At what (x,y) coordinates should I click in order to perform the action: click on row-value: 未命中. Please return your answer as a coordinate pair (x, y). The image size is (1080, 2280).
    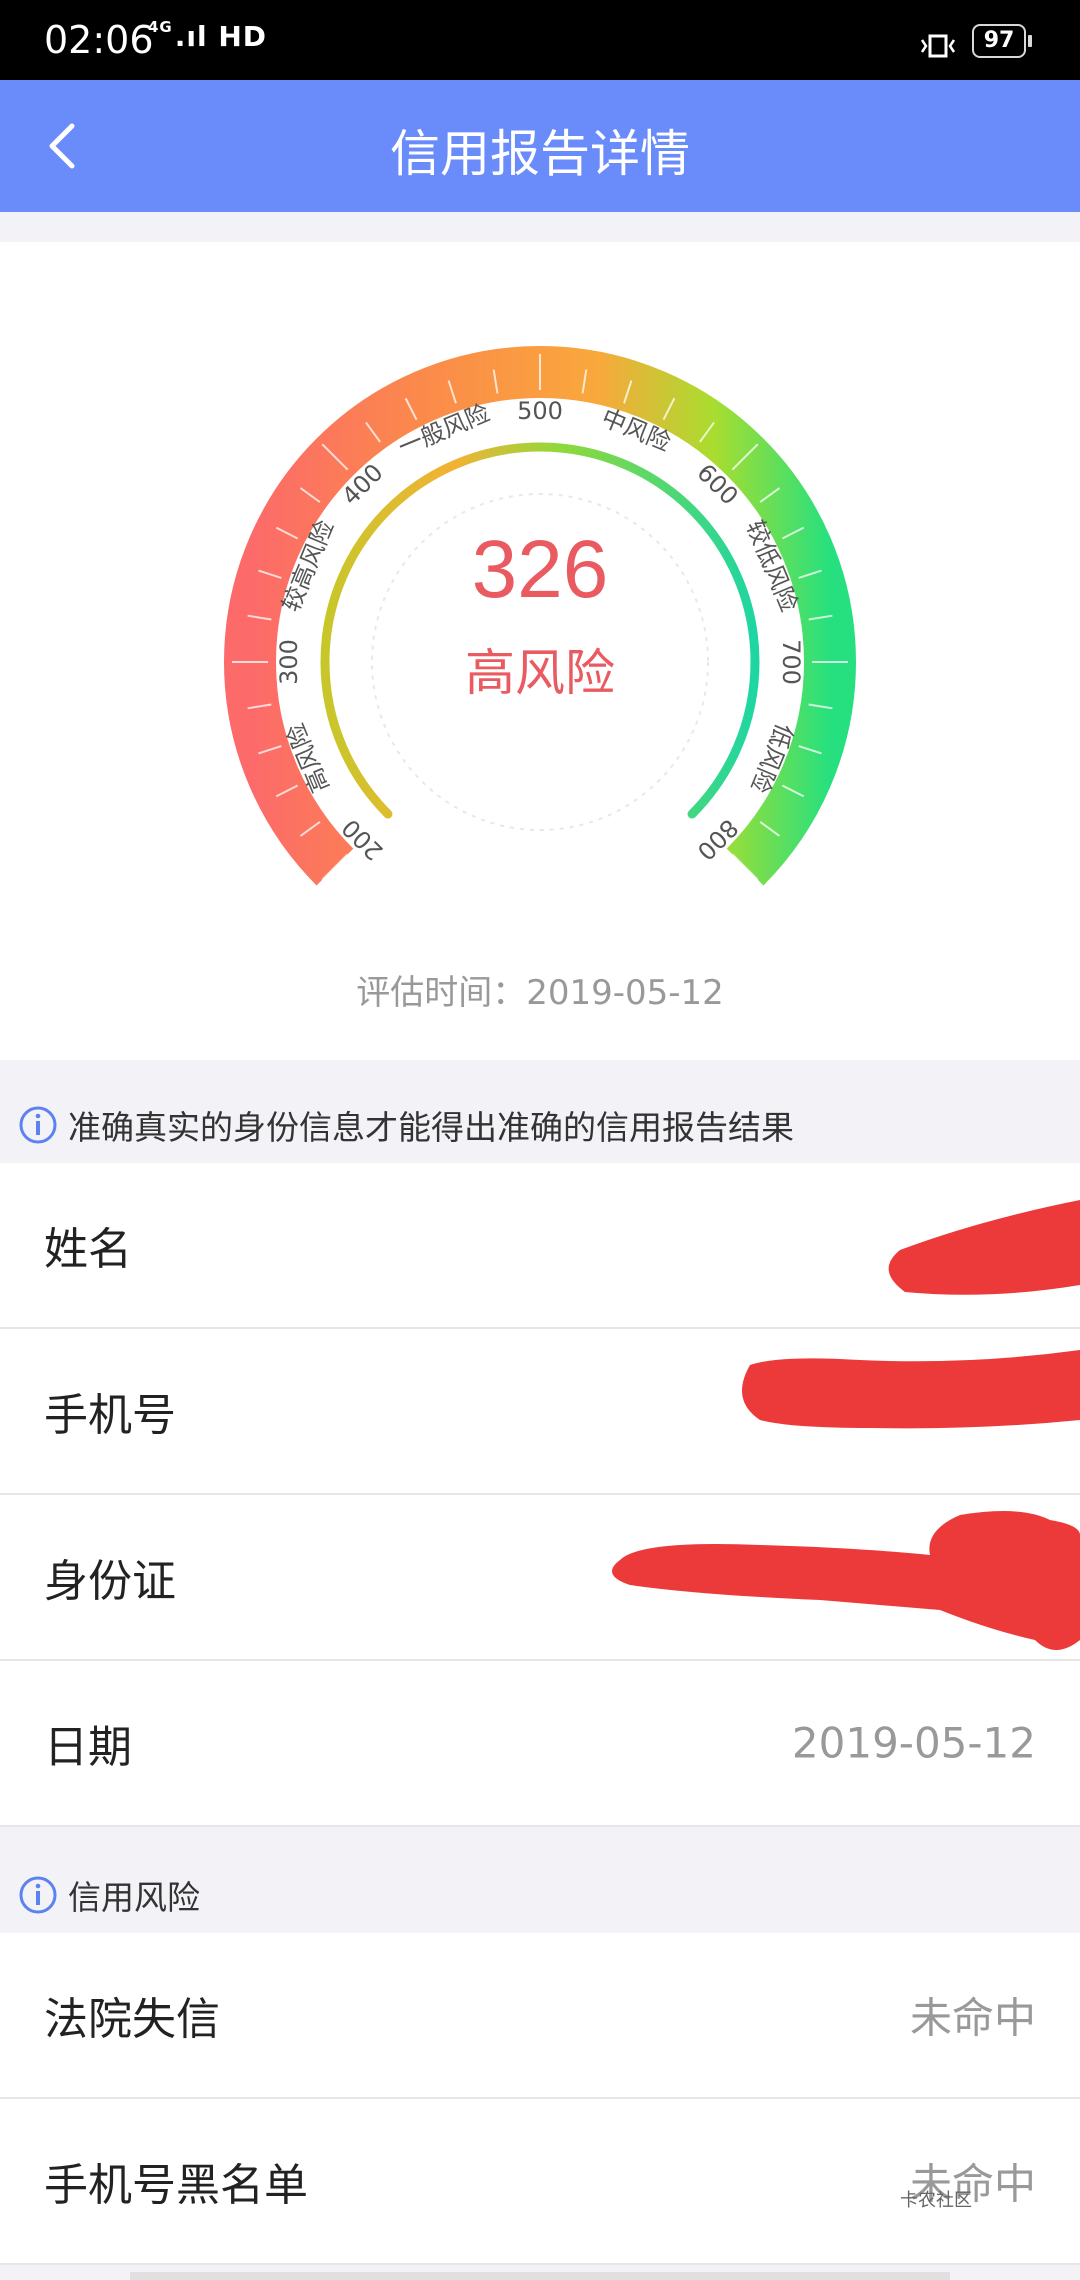
    Looking at the image, I should click on (972, 2018).